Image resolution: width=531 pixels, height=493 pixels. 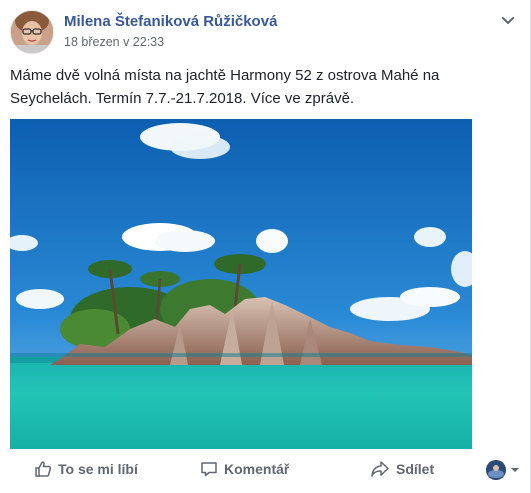 I want to click on avatar-dropdown-icon, so click(x=496, y=470).